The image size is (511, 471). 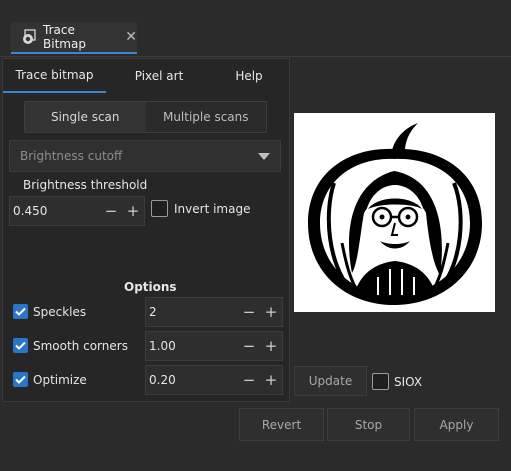 I want to click on speckles-toggle: Speckles, so click(x=49, y=311).